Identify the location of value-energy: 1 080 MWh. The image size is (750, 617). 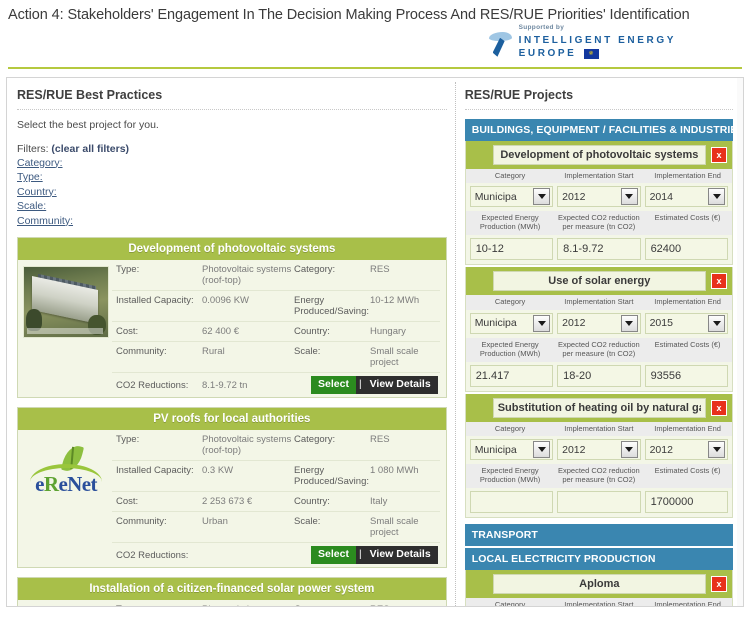
(394, 471).